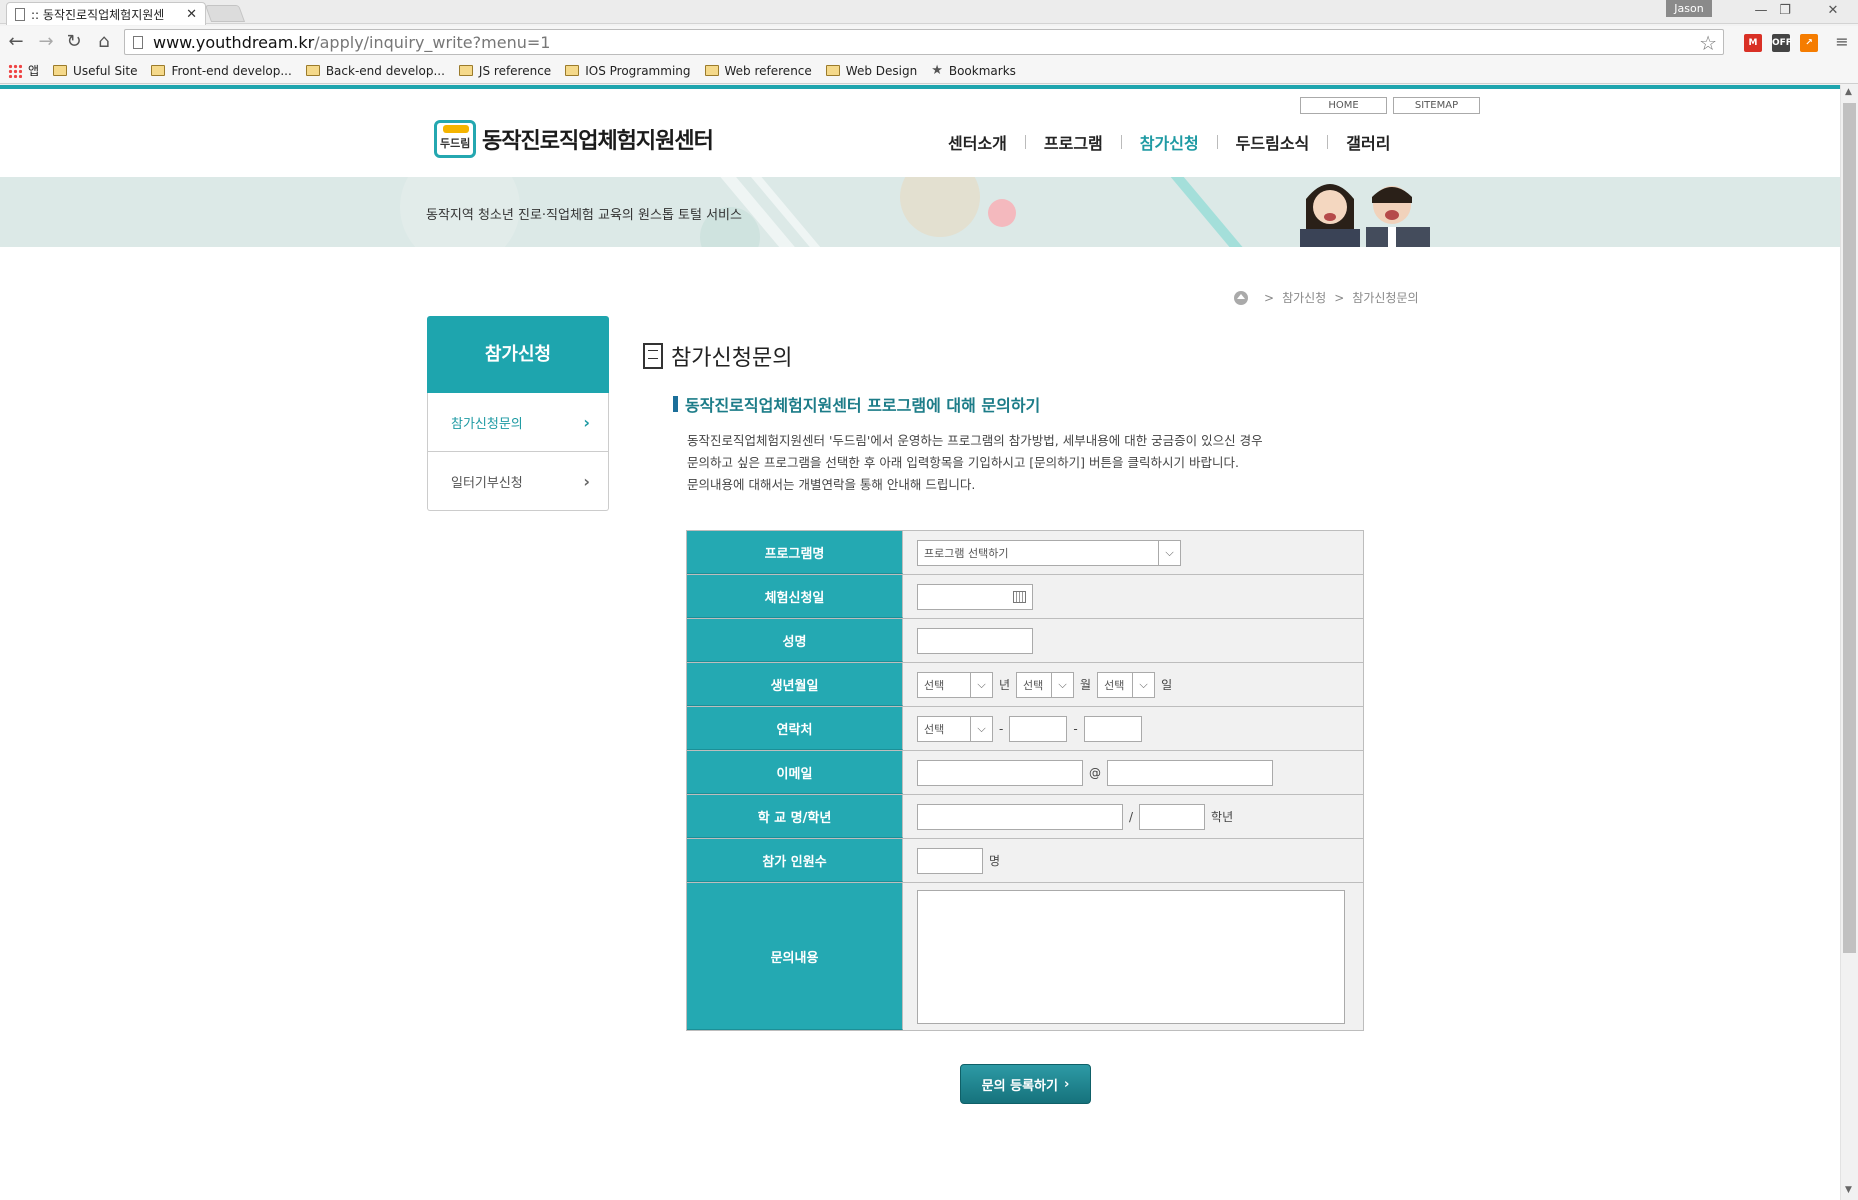  I want to click on bookmark-item: Web reference, so click(758, 70).